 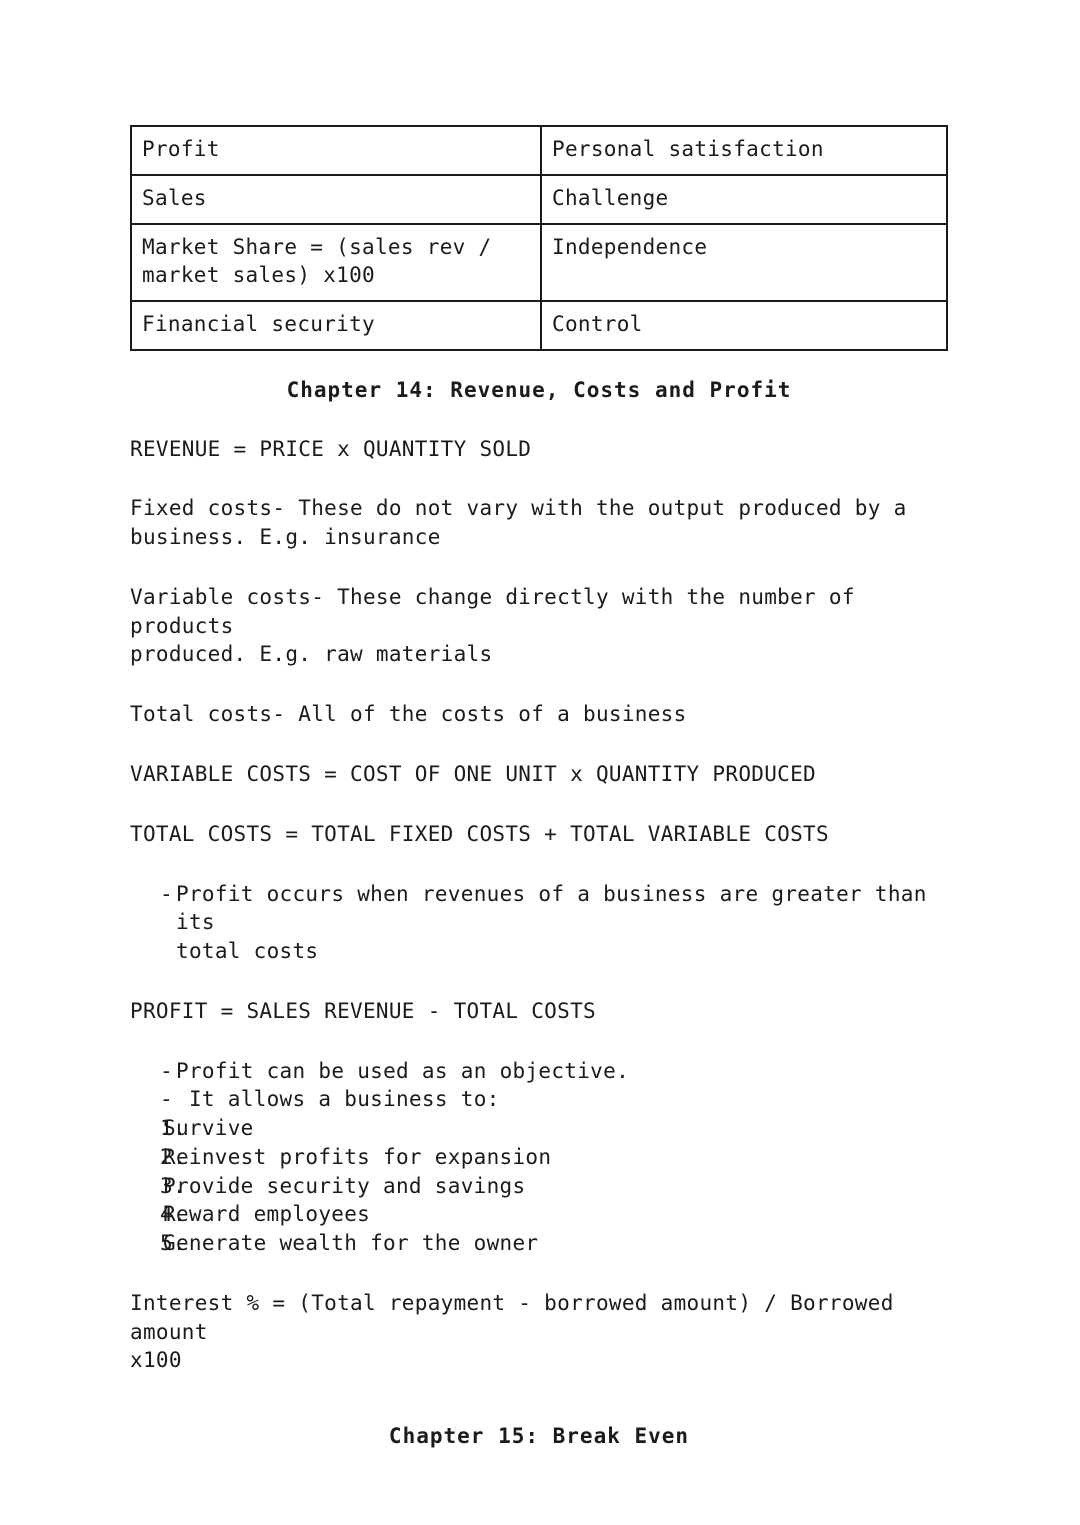 What do you see at coordinates (403, 1070) in the screenshot?
I see `list-item-label: Profit can be used as an objective.` at bounding box center [403, 1070].